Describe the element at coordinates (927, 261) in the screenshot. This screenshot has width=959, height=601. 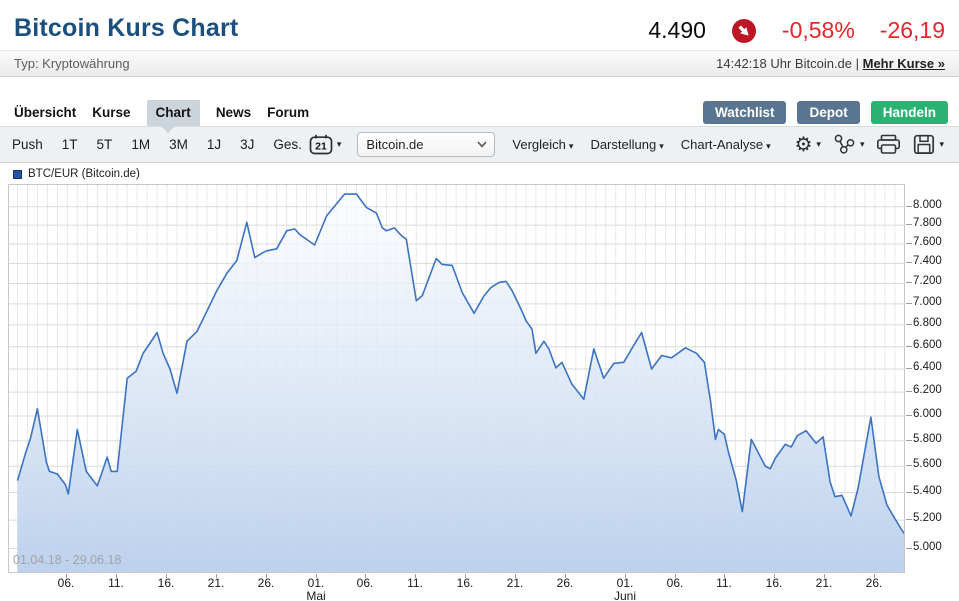
I see `y-axis-label: 7.400` at that location.